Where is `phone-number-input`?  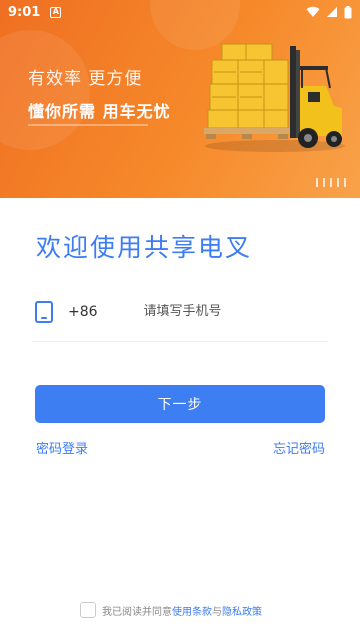 phone-number-input is located at coordinates (228, 311).